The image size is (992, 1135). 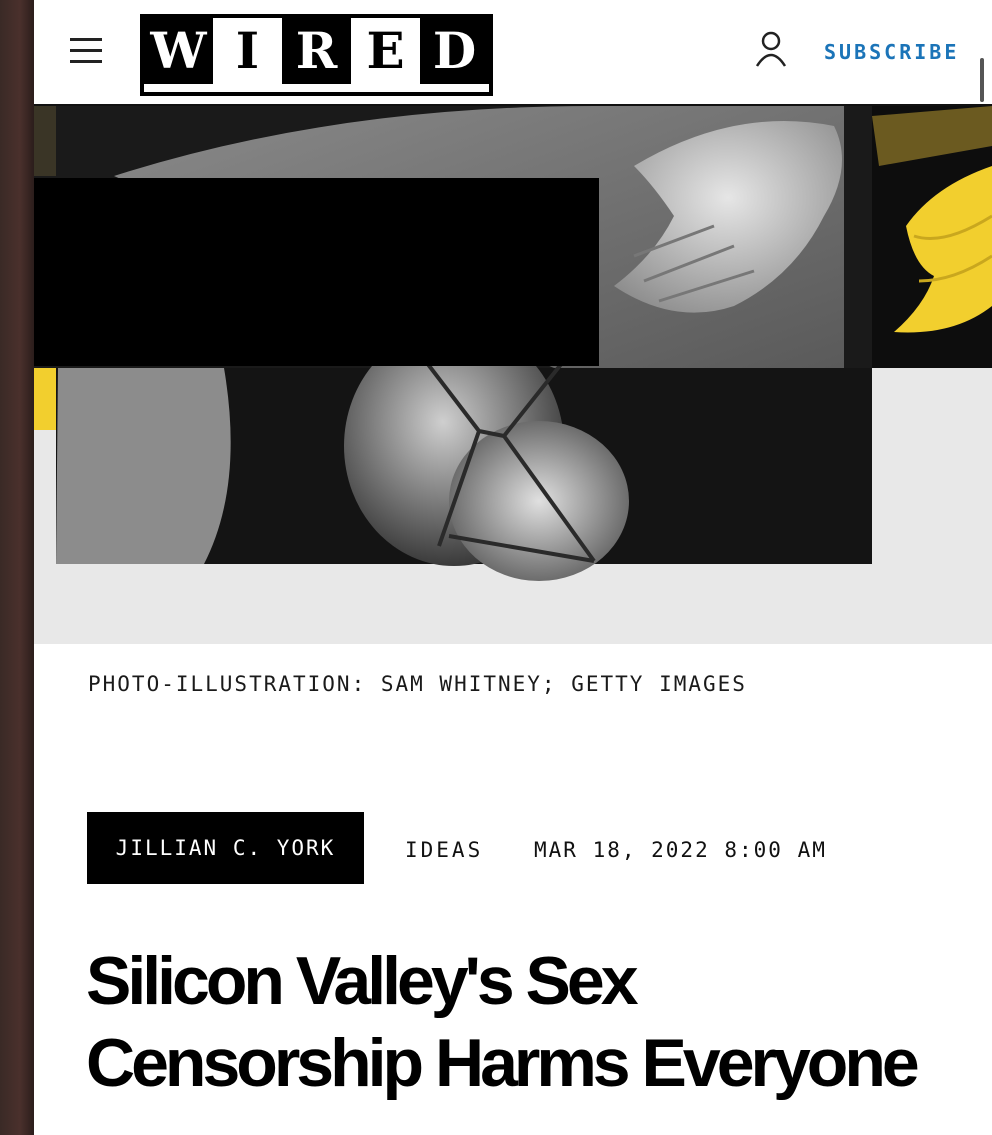 I want to click on wired-logo: W I R E D, so click(x=316, y=55).